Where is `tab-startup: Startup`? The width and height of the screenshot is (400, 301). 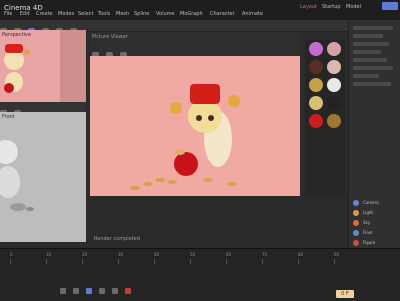
tab-startup: Startup is located at coordinates (331, 7).